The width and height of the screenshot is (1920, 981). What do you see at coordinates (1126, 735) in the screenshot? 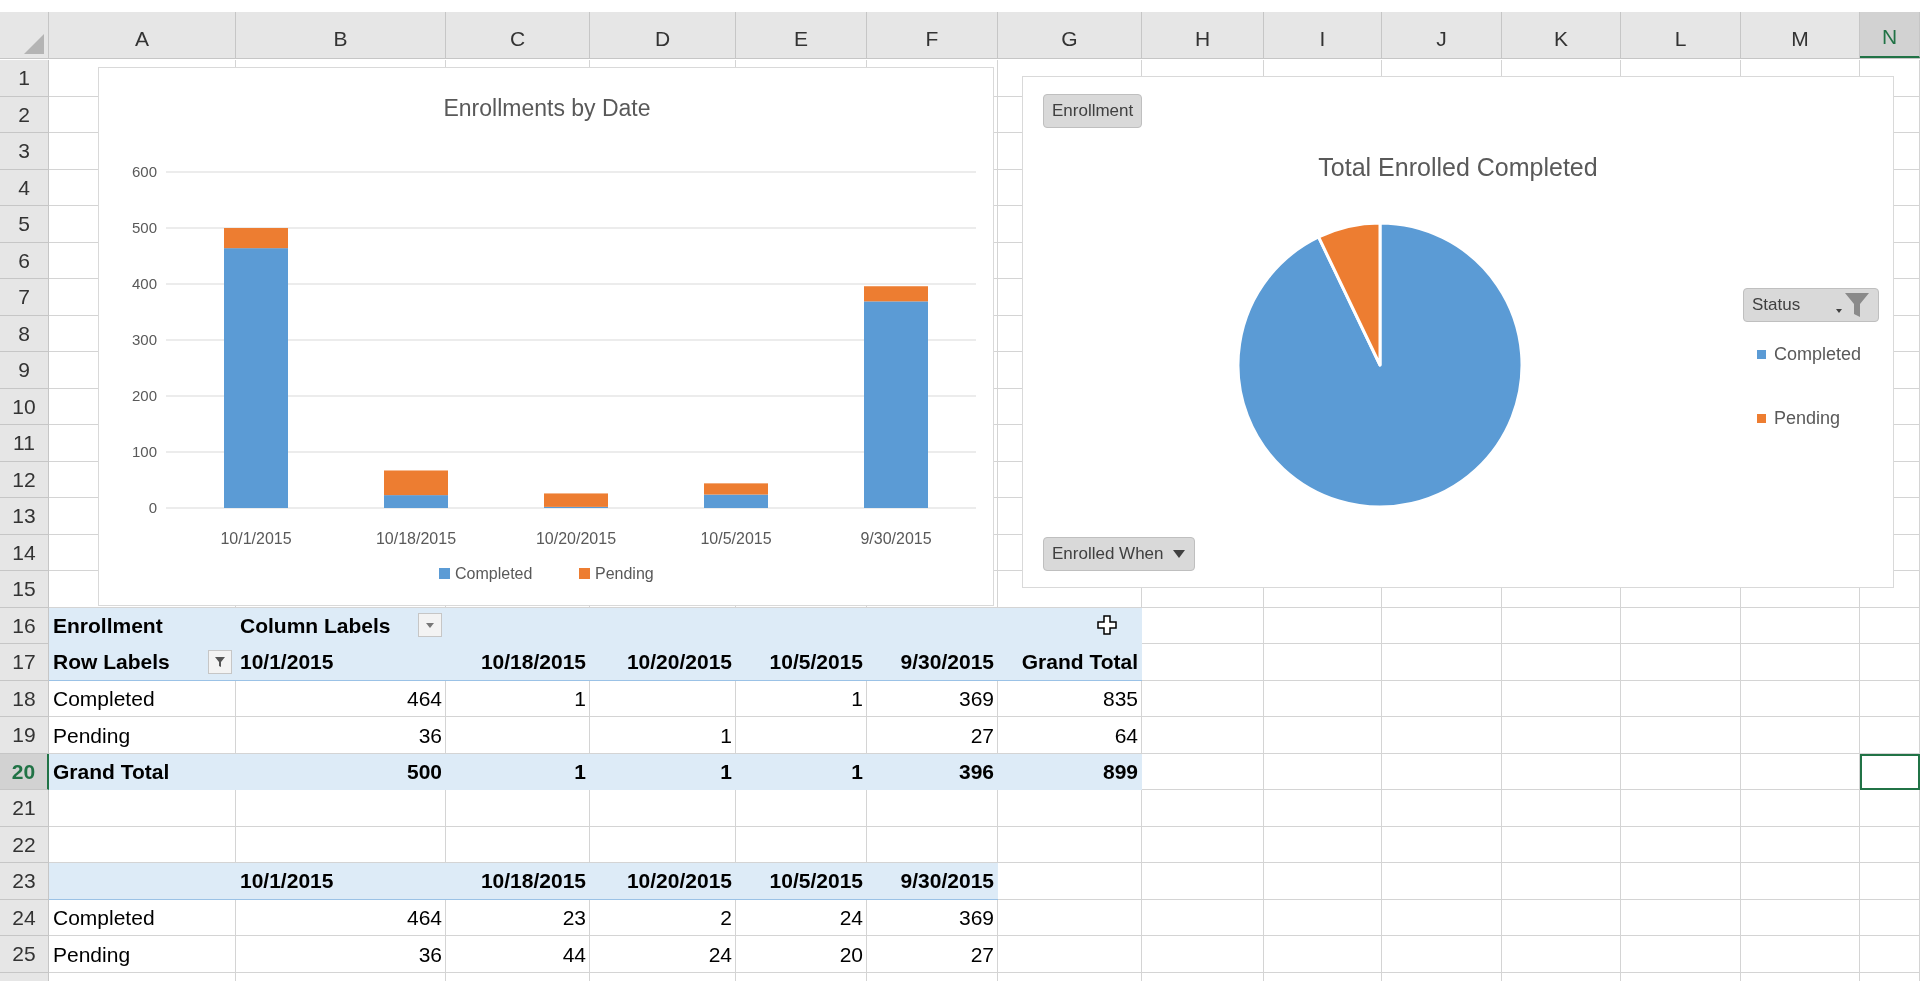
I see `table-cell-text: 64` at bounding box center [1126, 735].